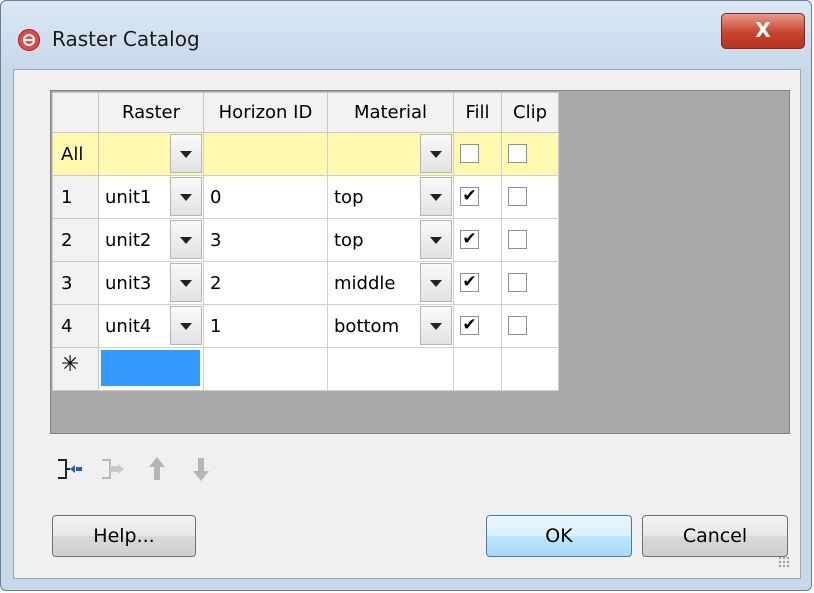  Describe the element at coordinates (407, 35) in the screenshot. I see `title-bar: Raster Catalog X` at that location.